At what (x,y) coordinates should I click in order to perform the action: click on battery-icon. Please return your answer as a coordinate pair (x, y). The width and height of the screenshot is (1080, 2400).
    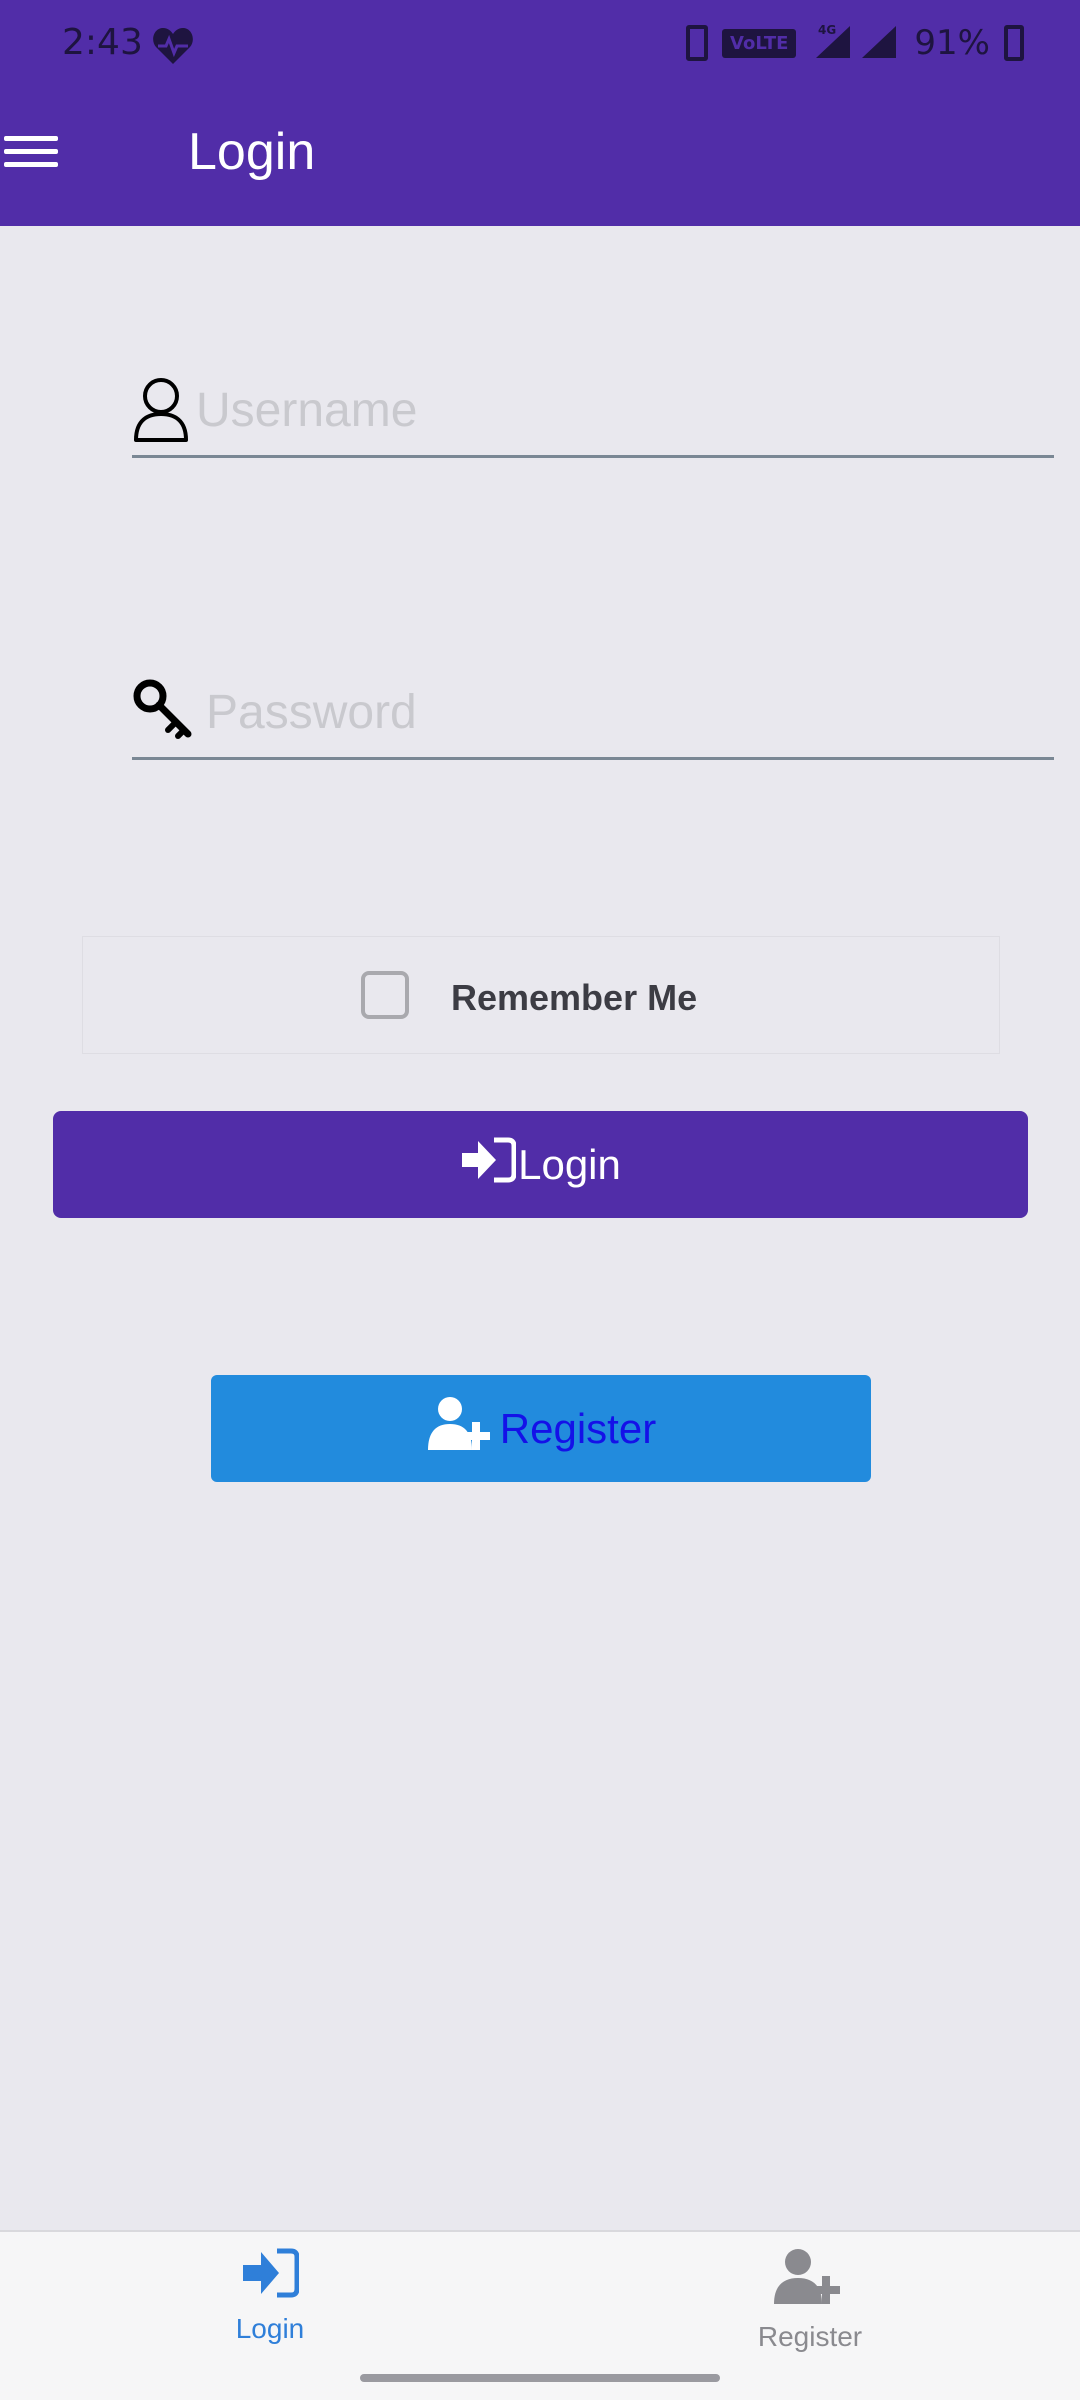
    Looking at the image, I should click on (1014, 43).